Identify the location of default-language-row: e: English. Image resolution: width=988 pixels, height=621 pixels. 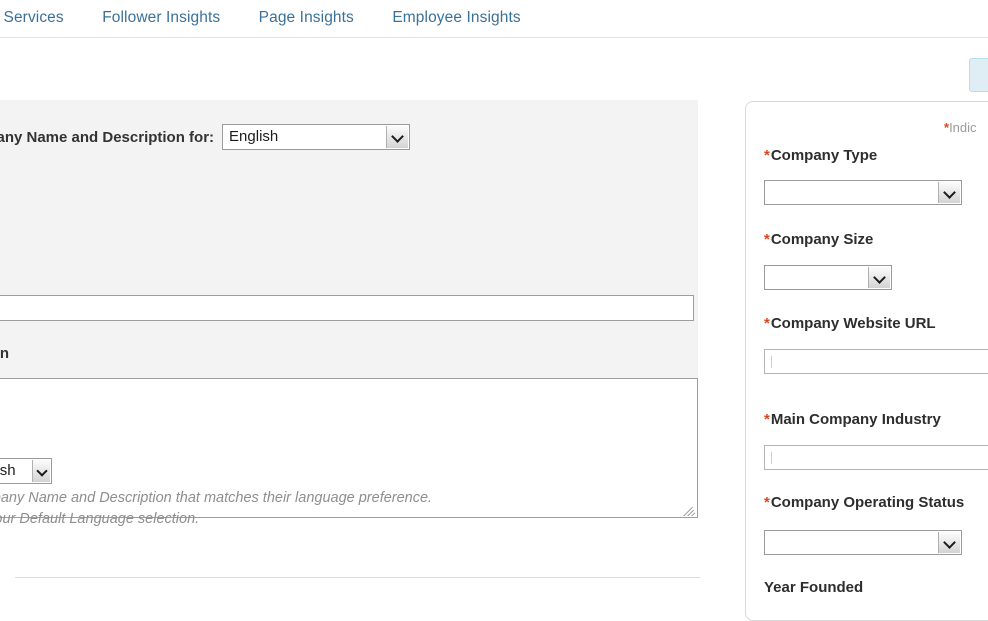
(26, 471).